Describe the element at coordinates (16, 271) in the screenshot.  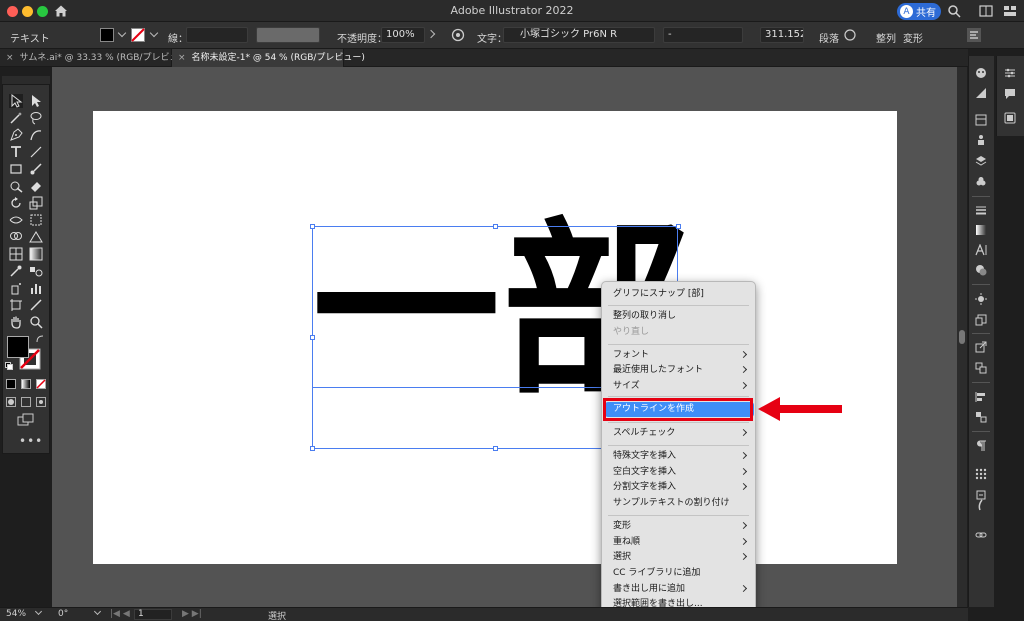
I see `eyedropper-tool-icon` at that location.